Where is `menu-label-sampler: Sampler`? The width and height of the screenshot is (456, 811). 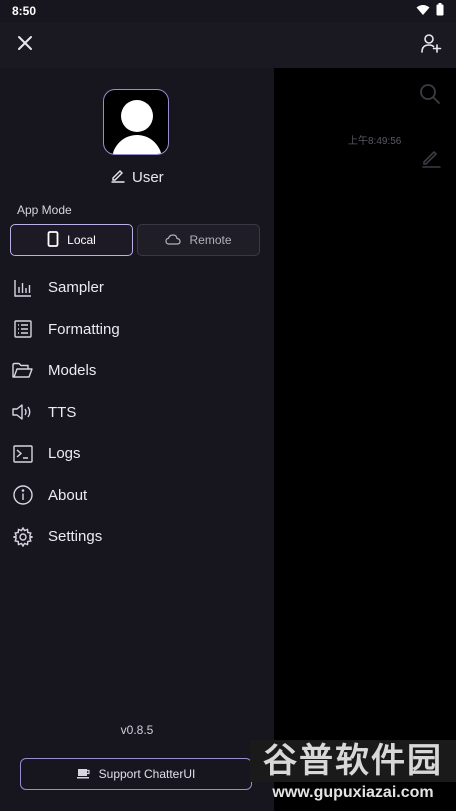 menu-label-sampler: Sampler is located at coordinates (76, 288).